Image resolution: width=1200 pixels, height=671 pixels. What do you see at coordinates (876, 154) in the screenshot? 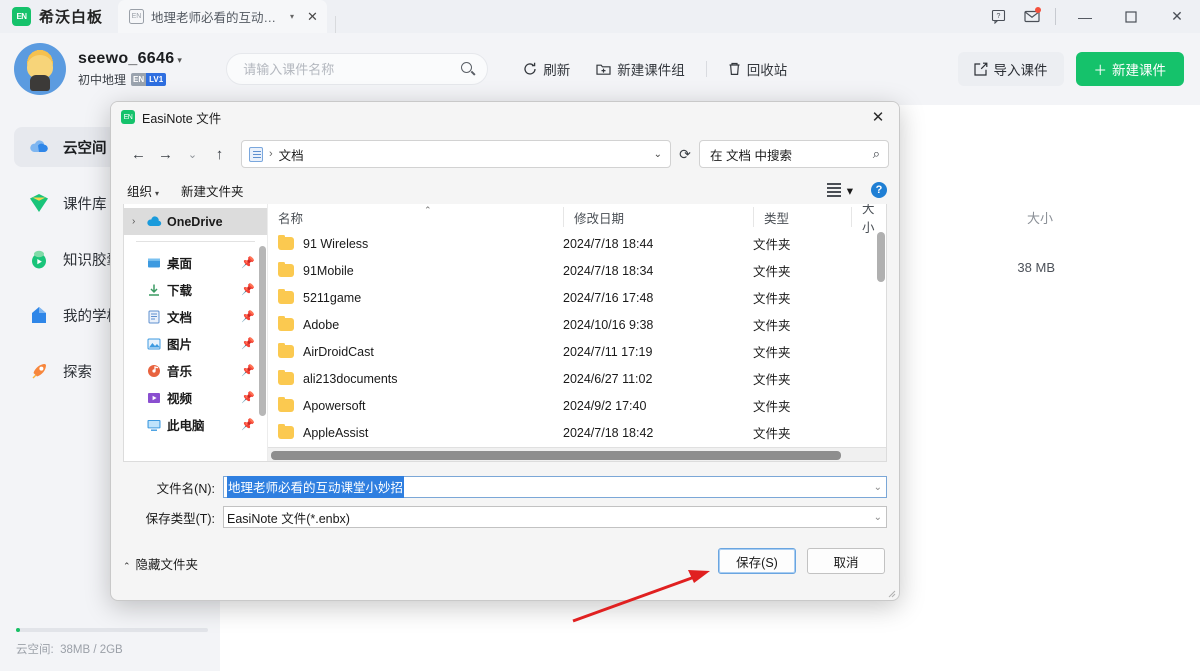
I see `search-icon: ⌕` at bounding box center [876, 154].